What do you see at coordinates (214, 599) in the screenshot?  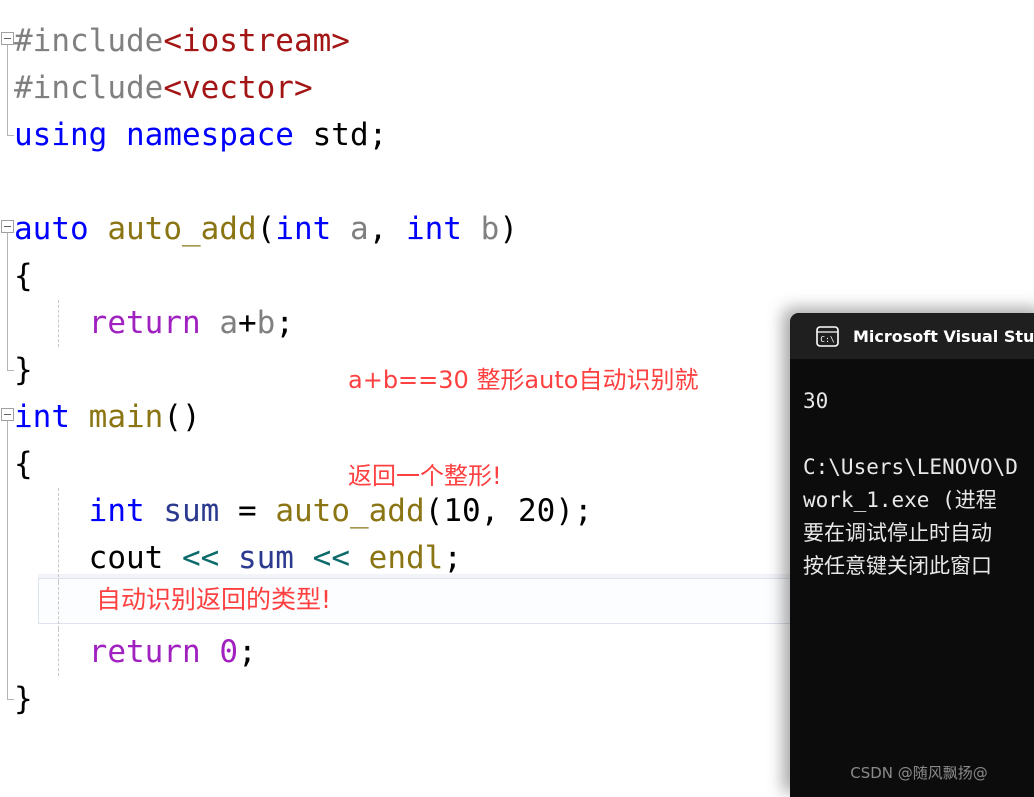 I see `annotation-auto-type: 自动识别返回的类型!` at bounding box center [214, 599].